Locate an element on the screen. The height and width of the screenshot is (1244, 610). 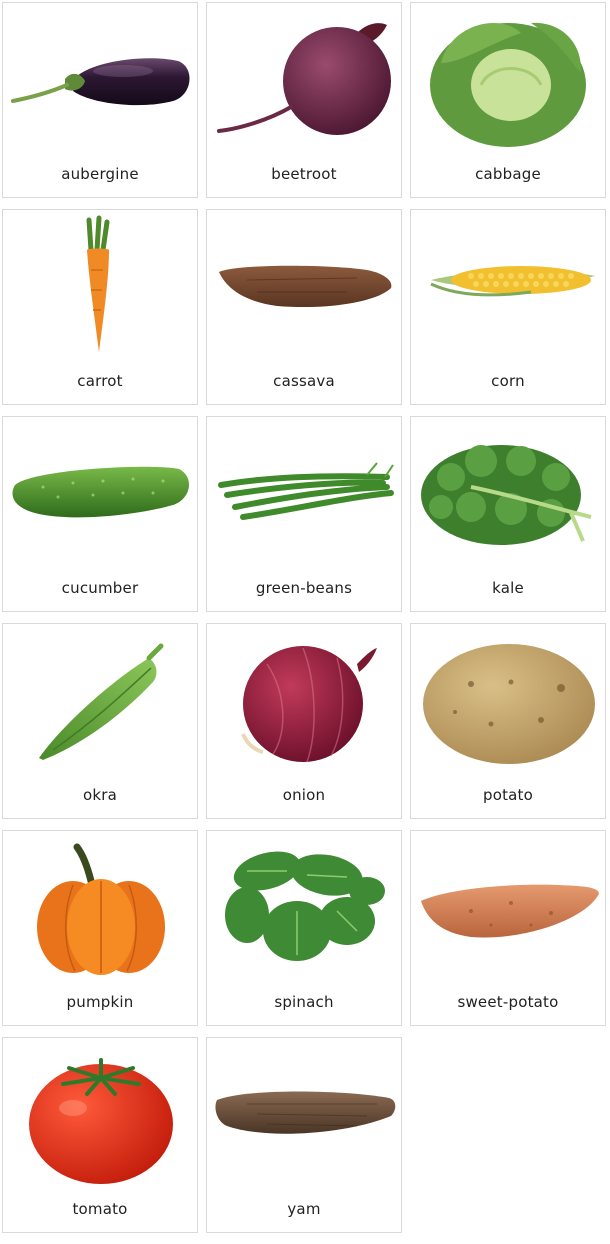
beetroot-icon is located at coordinates (304, 78).